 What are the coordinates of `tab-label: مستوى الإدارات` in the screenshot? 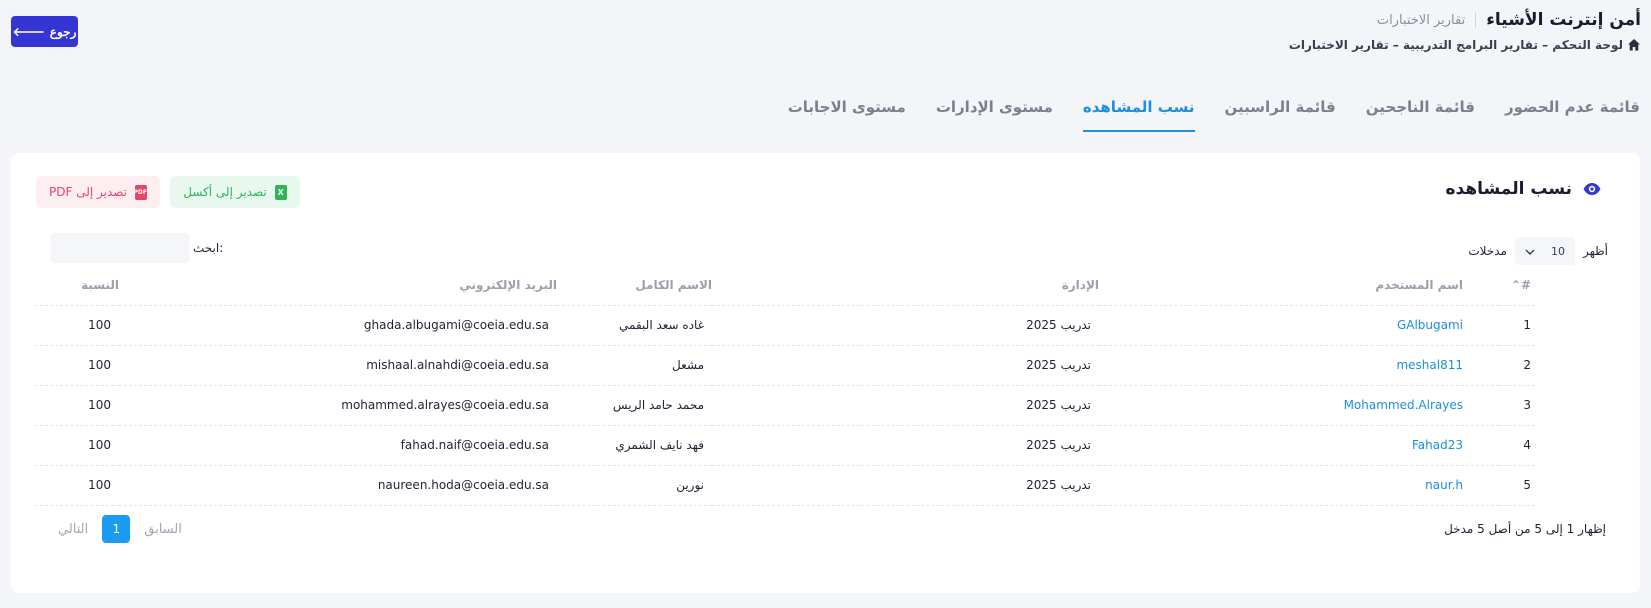 It's located at (994, 107).